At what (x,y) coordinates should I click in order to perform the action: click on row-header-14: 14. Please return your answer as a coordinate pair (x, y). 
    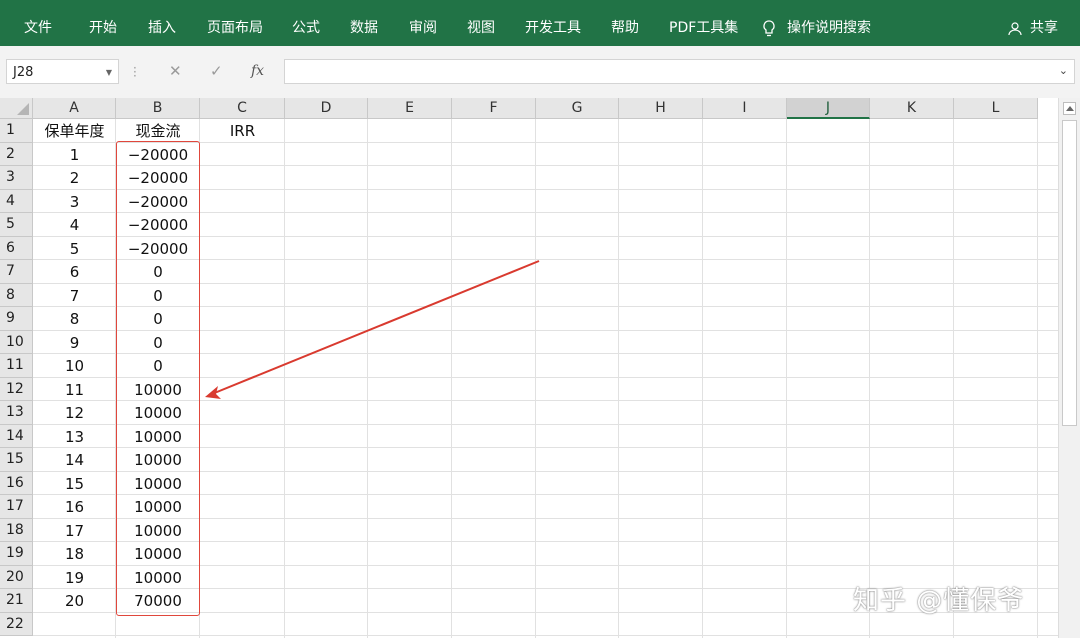
    Looking at the image, I should click on (16, 436).